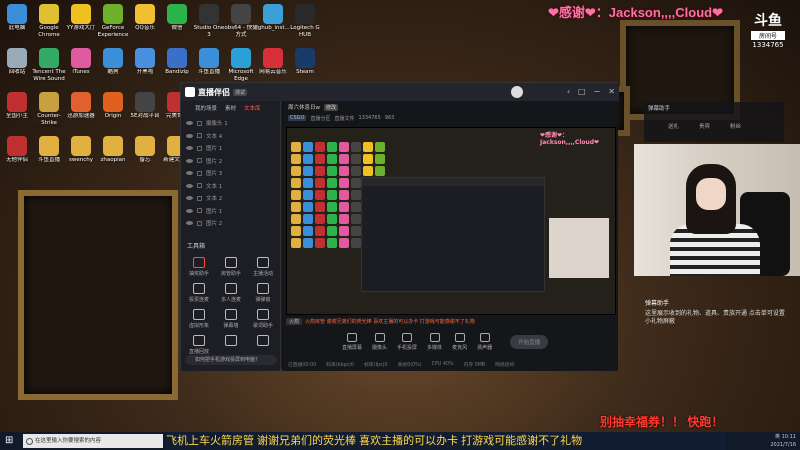 This screenshot has height=450, width=800. I want to click on scene-item: 文本 1, so click(230, 186).